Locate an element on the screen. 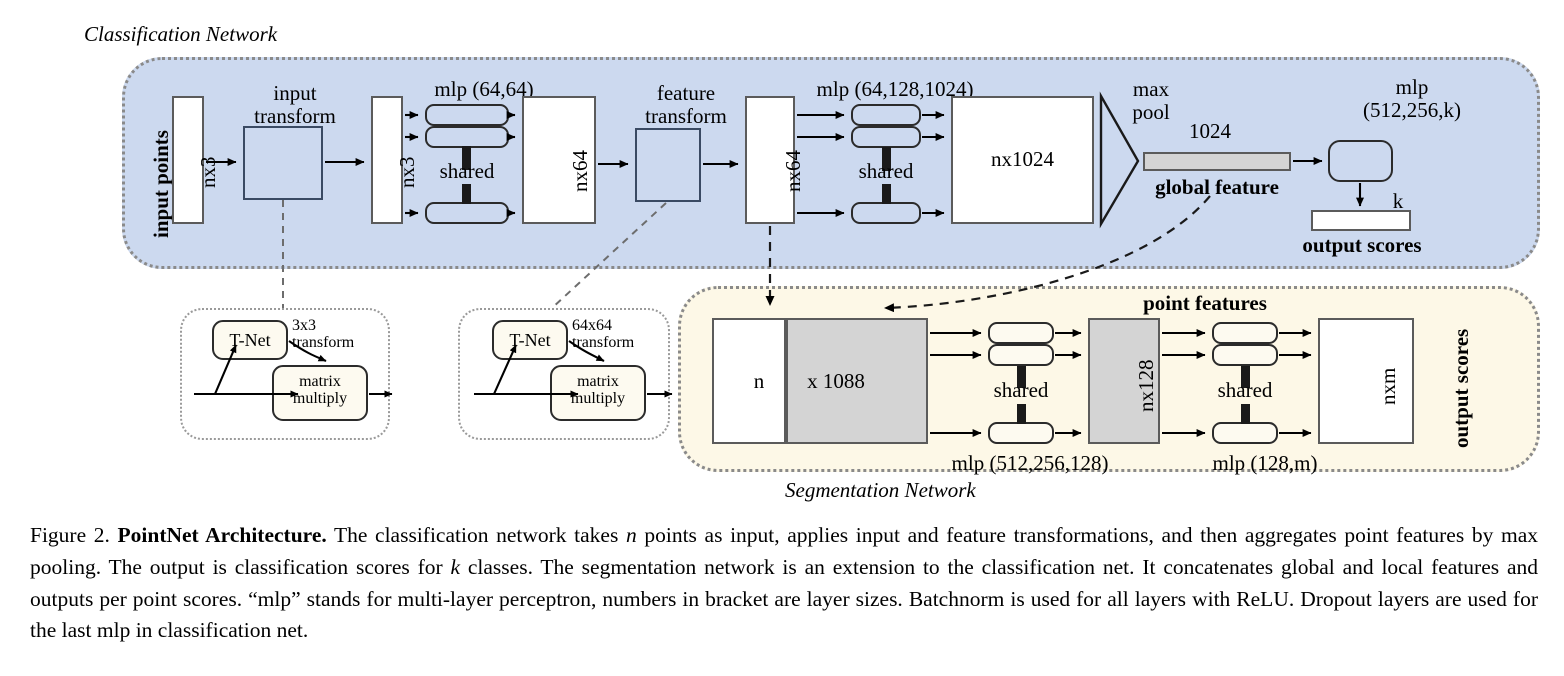  mlp1-slab-mid is located at coordinates (467, 137).